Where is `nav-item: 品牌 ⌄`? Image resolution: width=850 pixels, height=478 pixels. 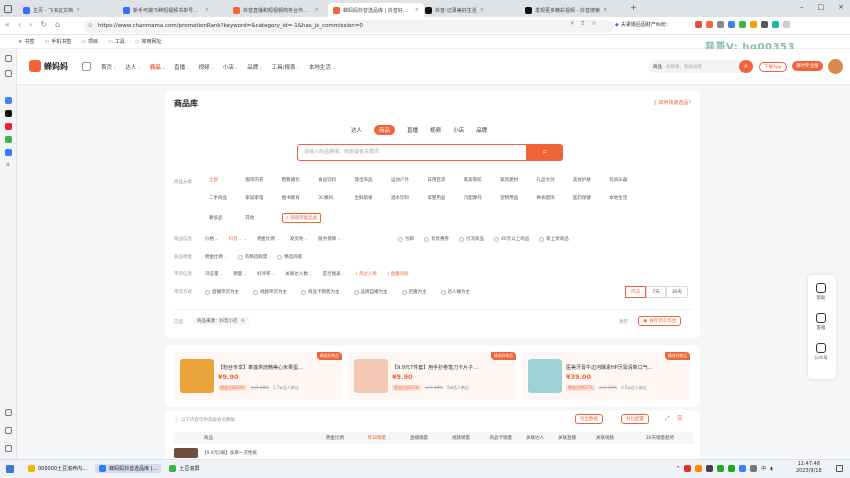 nav-item: 品牌 ⌄ is located at coordinates (254, 67).